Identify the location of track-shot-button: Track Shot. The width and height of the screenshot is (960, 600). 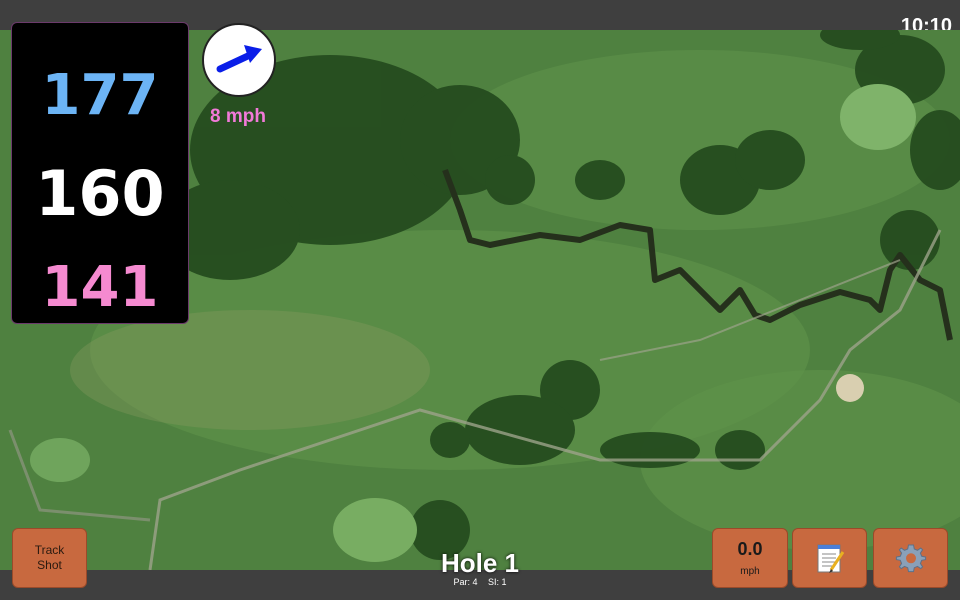
(49, 558).